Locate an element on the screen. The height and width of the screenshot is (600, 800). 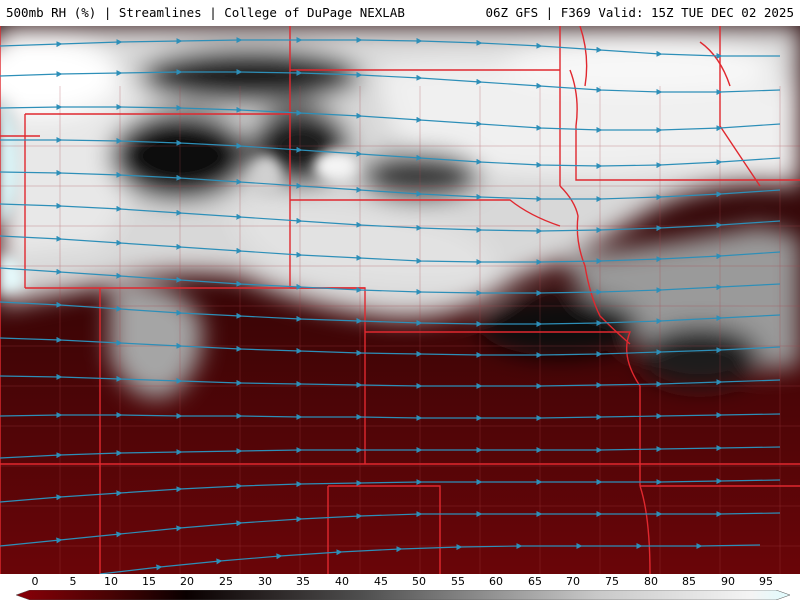
legend-tick-10: 10 is located at coordinates (111, 581).